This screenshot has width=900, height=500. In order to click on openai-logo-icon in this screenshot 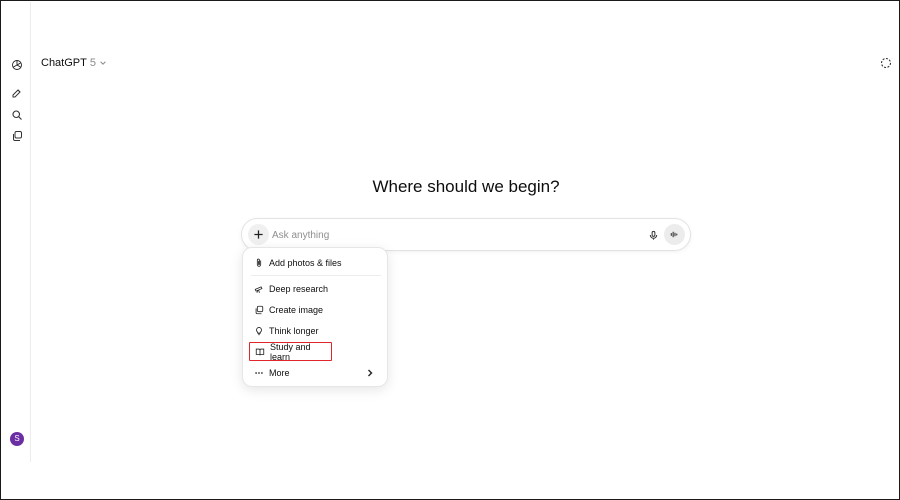, I will do `click(17, 65)`.